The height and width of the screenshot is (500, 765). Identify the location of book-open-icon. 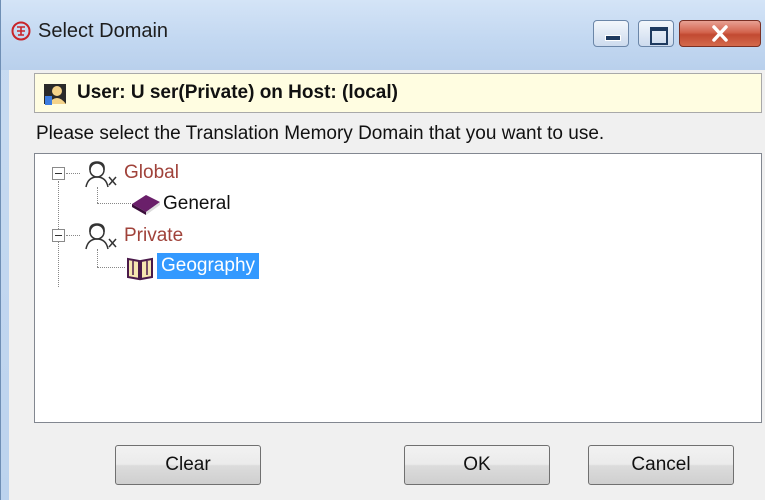
(140, 269).